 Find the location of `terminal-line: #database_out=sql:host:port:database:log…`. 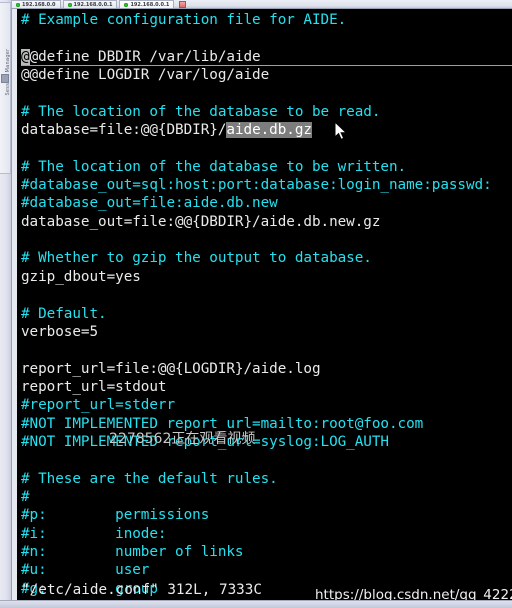

terminal-line: #database_out=sql:host:port:database:log… is located at coordinates (256, 185).